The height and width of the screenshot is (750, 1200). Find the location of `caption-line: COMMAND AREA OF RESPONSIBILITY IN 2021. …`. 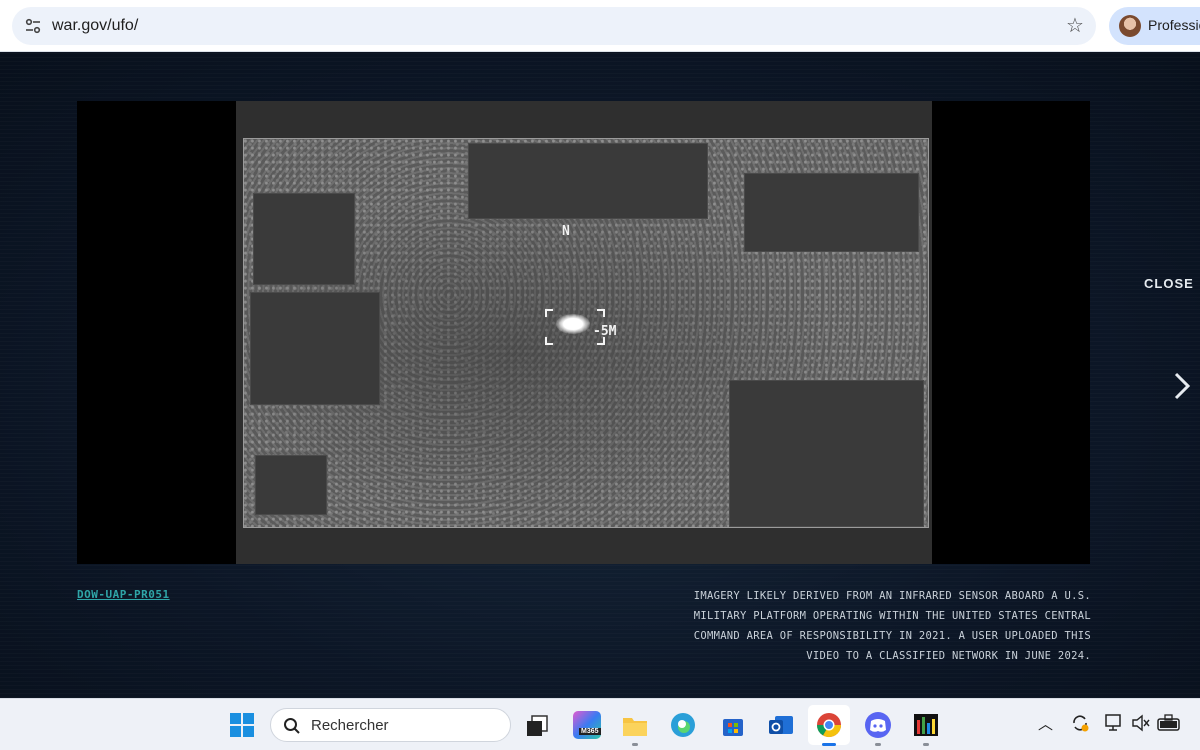

caption-line: COMMAND AREA OF RESPONSIBILITY IN 2021. … is located at coordinates (892, 636).